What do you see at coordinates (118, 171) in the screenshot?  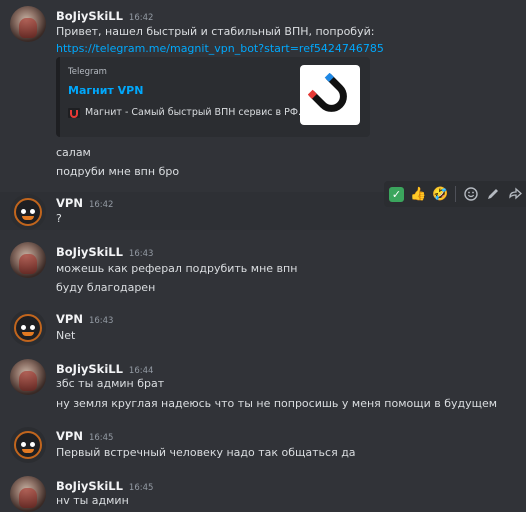 I see `message-text: подруби мне впн бро` at bounding box center [118, 171].